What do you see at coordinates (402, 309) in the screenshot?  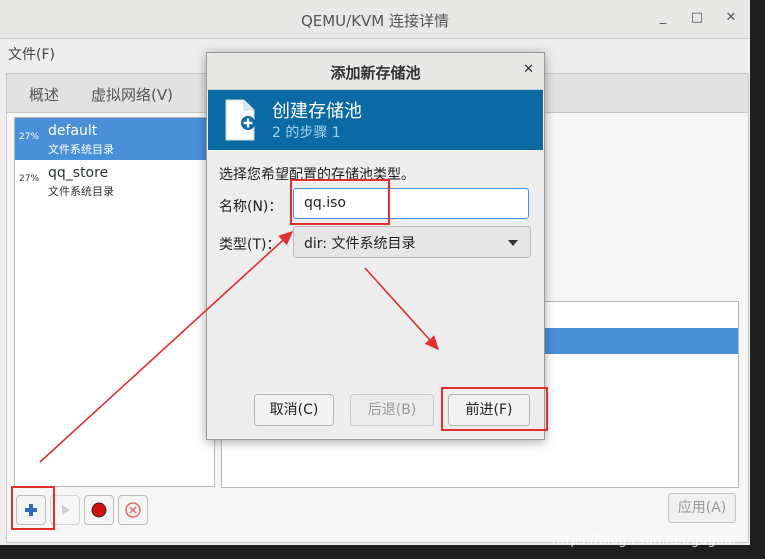 I see `annotation-arrow-to-forward` at bounding box center [402, 309].